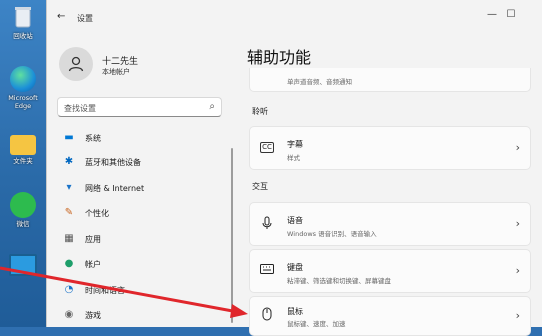 The width and height of the screenshot is (542, 336). I want to click on setting-card-title: 字幕, so click(295, 144).